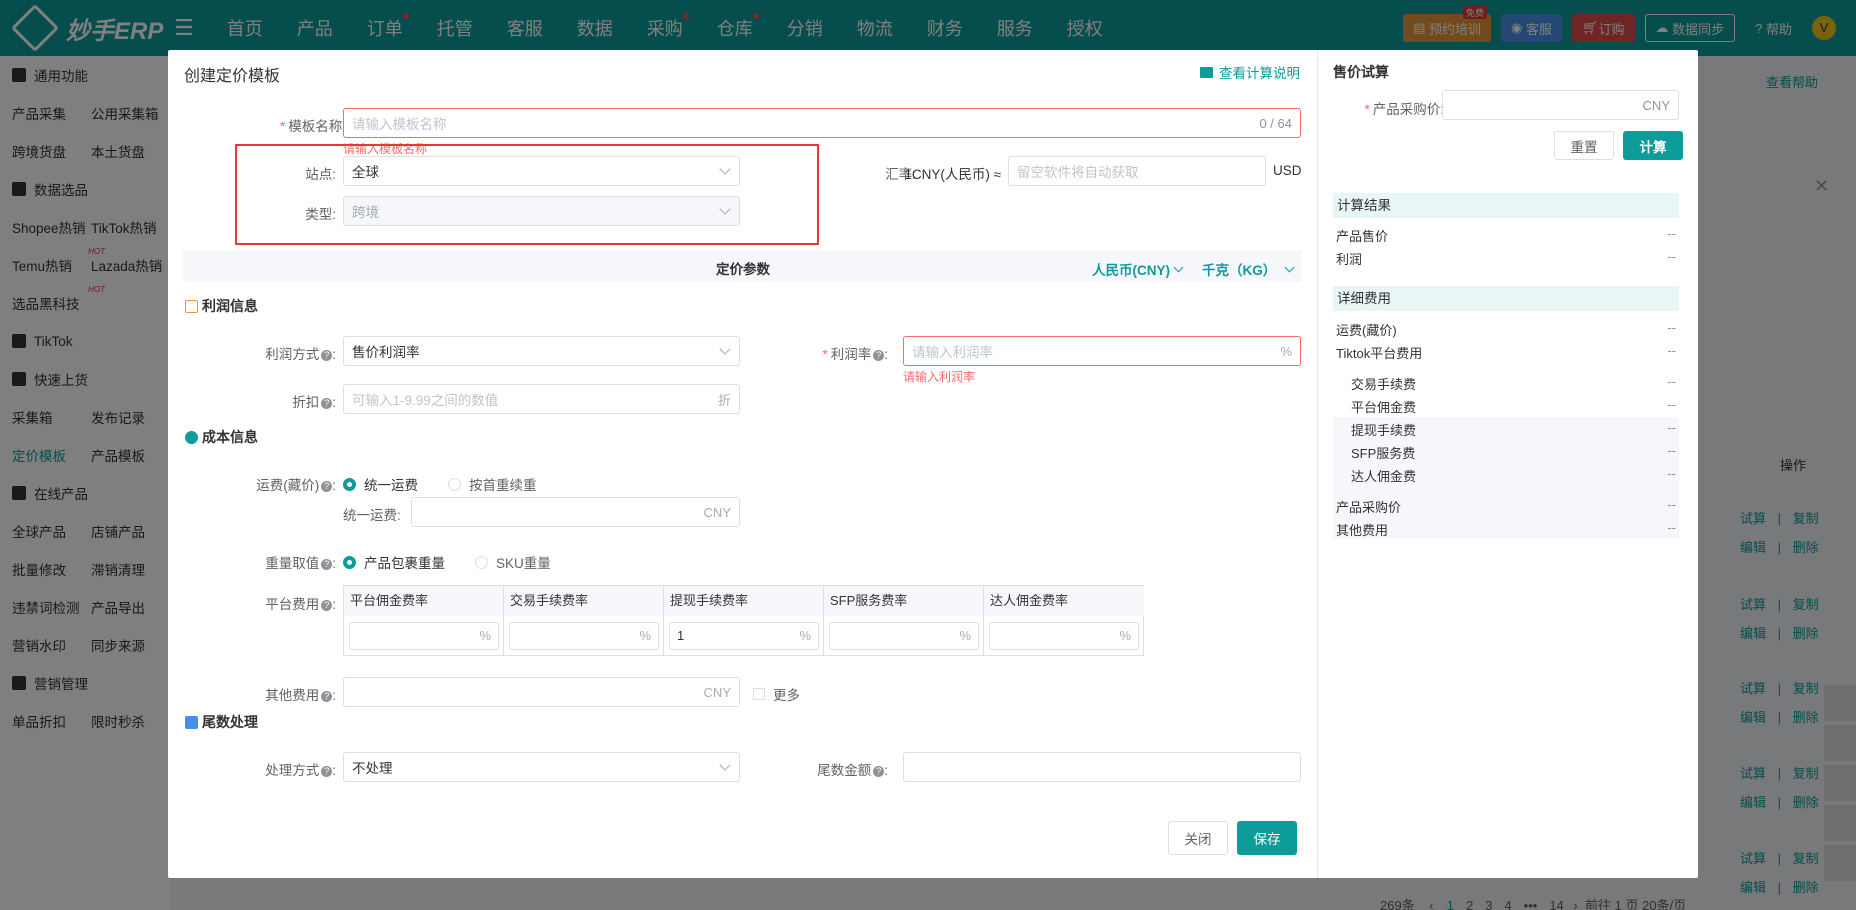 The image size is (1856, 910). What do you see at coordinates (1513, 452) in the screenshot?
I see `result-row: SFP服务费 --` at bounding box center [1513, 452].